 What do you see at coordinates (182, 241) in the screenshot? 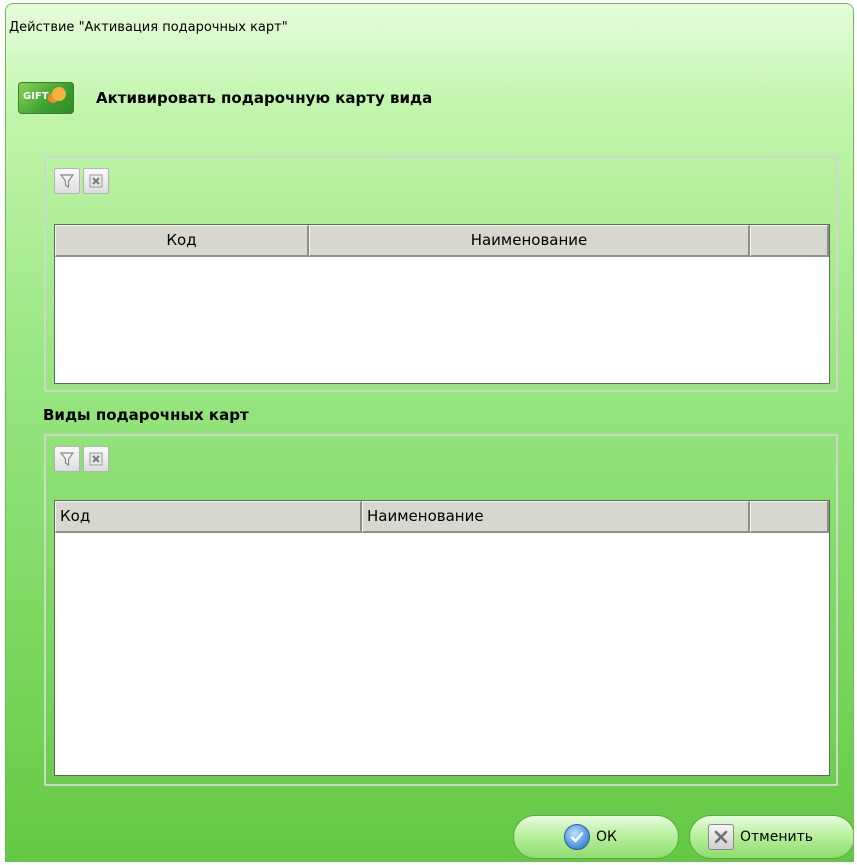
I see `grid1-col-code: Код` at bounding box center [182, 241].